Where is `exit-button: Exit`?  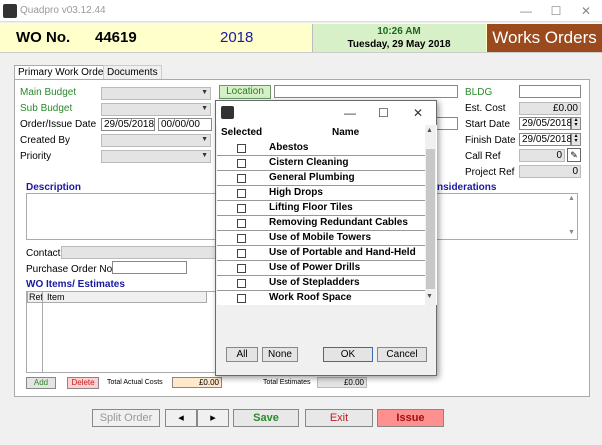 exit-button: Exit is located at coordinates (339, 418).